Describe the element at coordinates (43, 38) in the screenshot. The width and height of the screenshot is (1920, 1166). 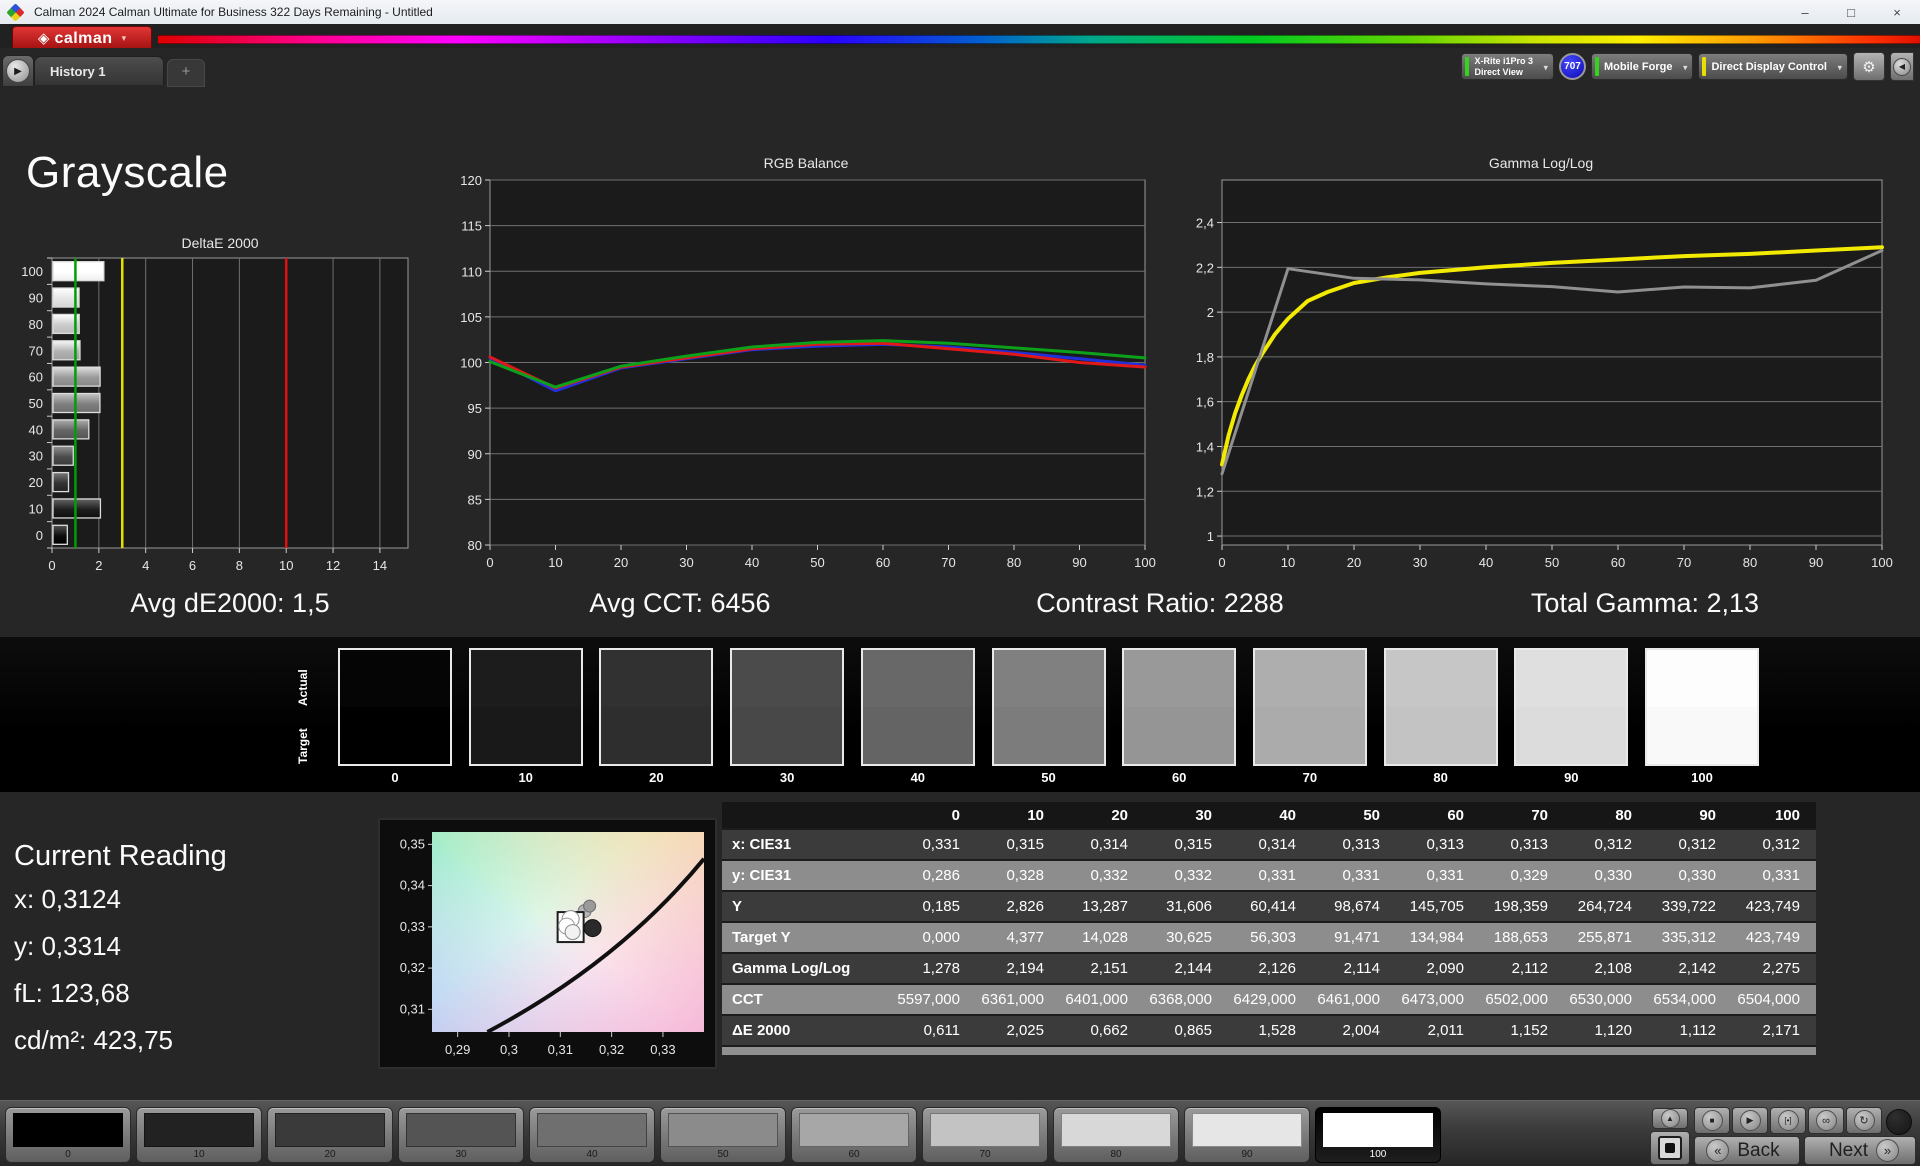
I see `calman-logo-icon: ◈` at that location.